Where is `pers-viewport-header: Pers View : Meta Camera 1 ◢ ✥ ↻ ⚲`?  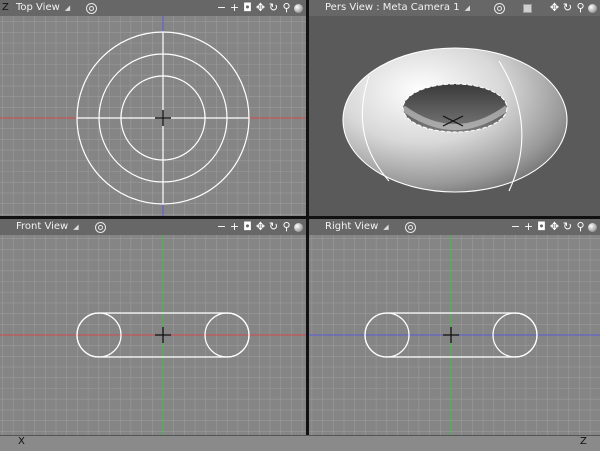
pers-viewport-header: Pers View : Meta Camera 1 ◢ ✥ ↻ ⚲ is located at coordinates (454, 8).